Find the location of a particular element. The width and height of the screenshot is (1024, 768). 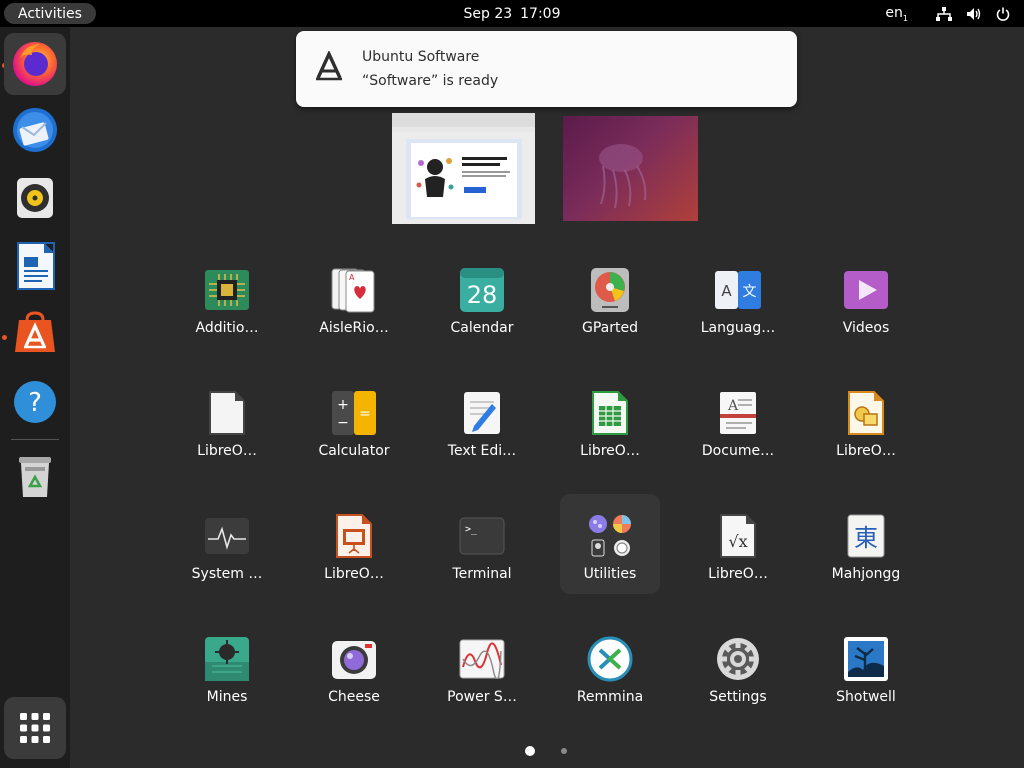

system-tray: en1 is located at coordinates (947, 13).